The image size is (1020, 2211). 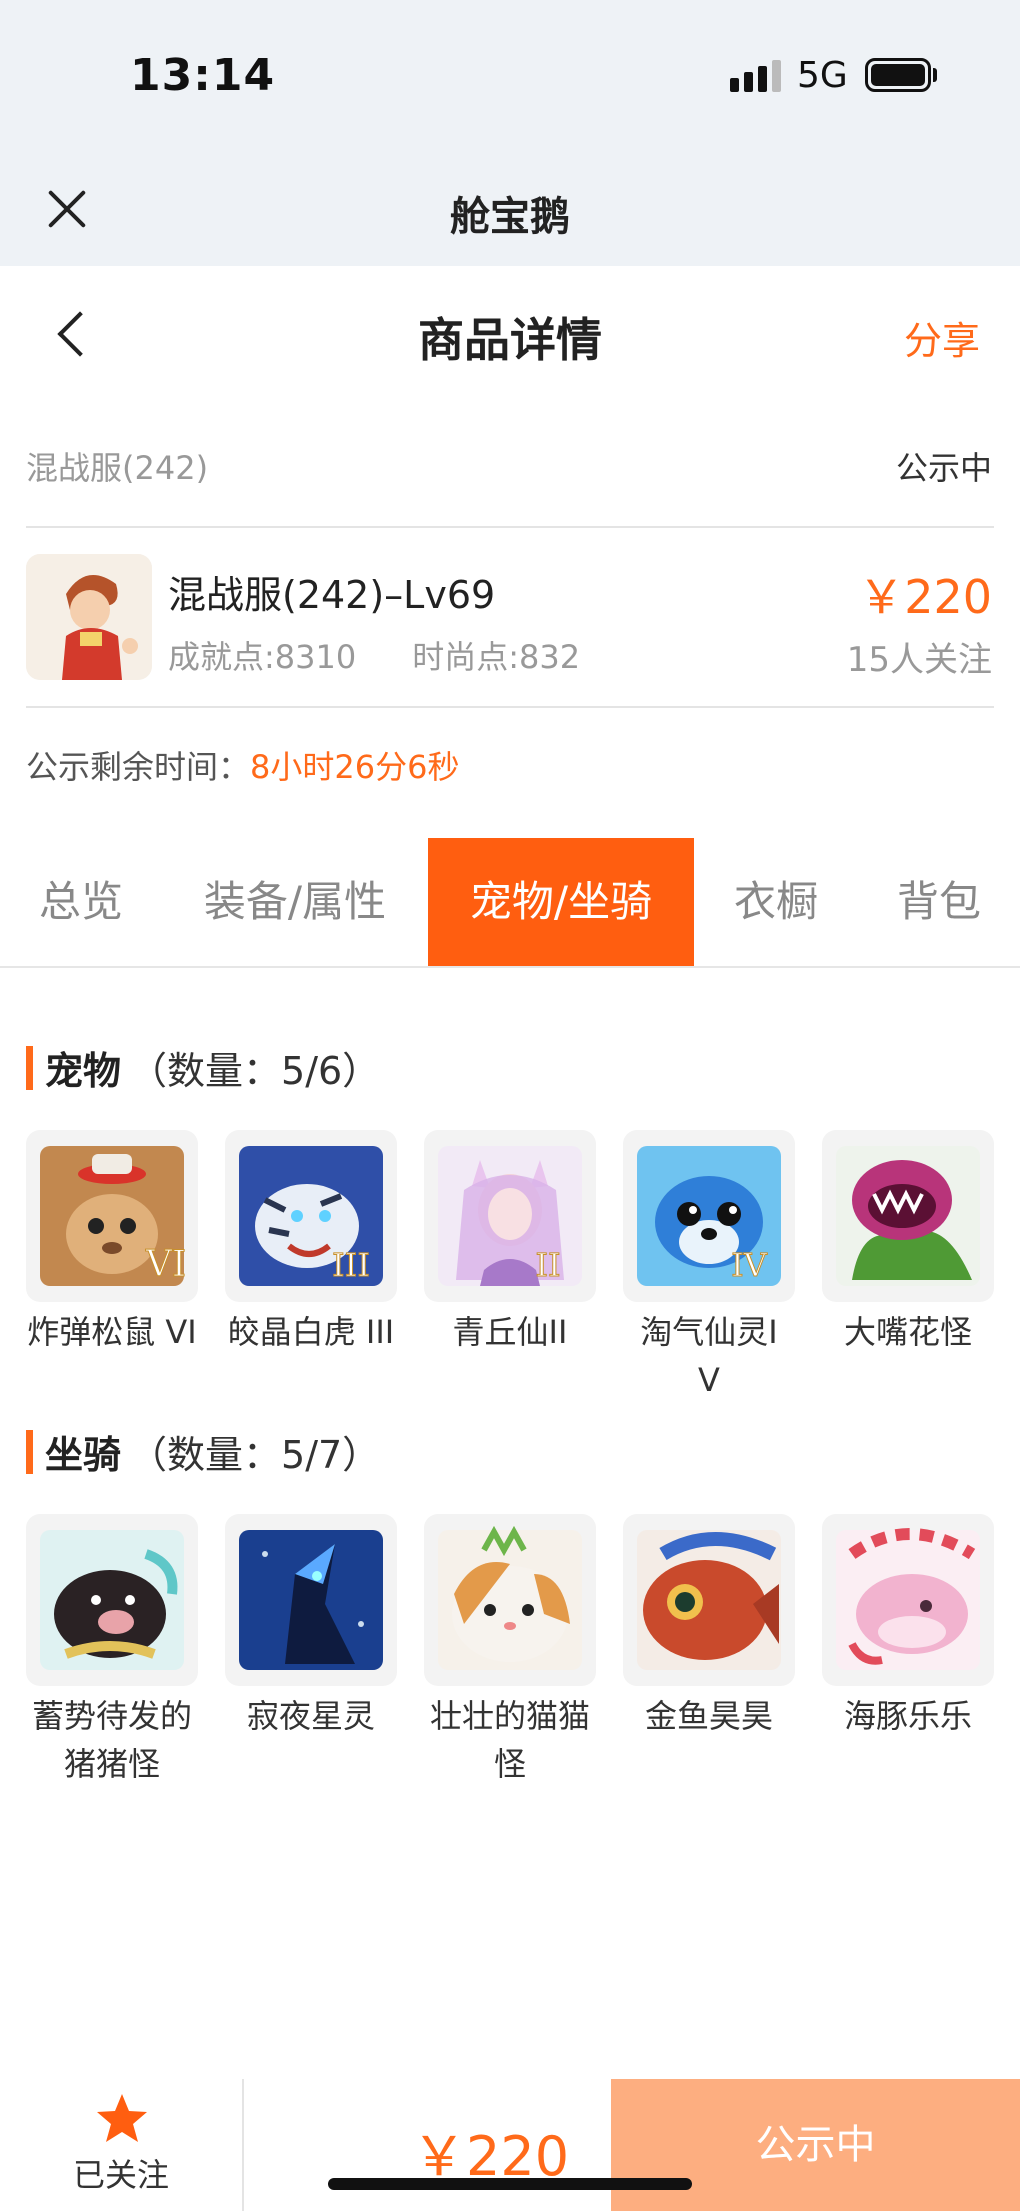 I want to click on pets-section-header: 宠物 （数量：5/6）, so click(x=203, y=1067).